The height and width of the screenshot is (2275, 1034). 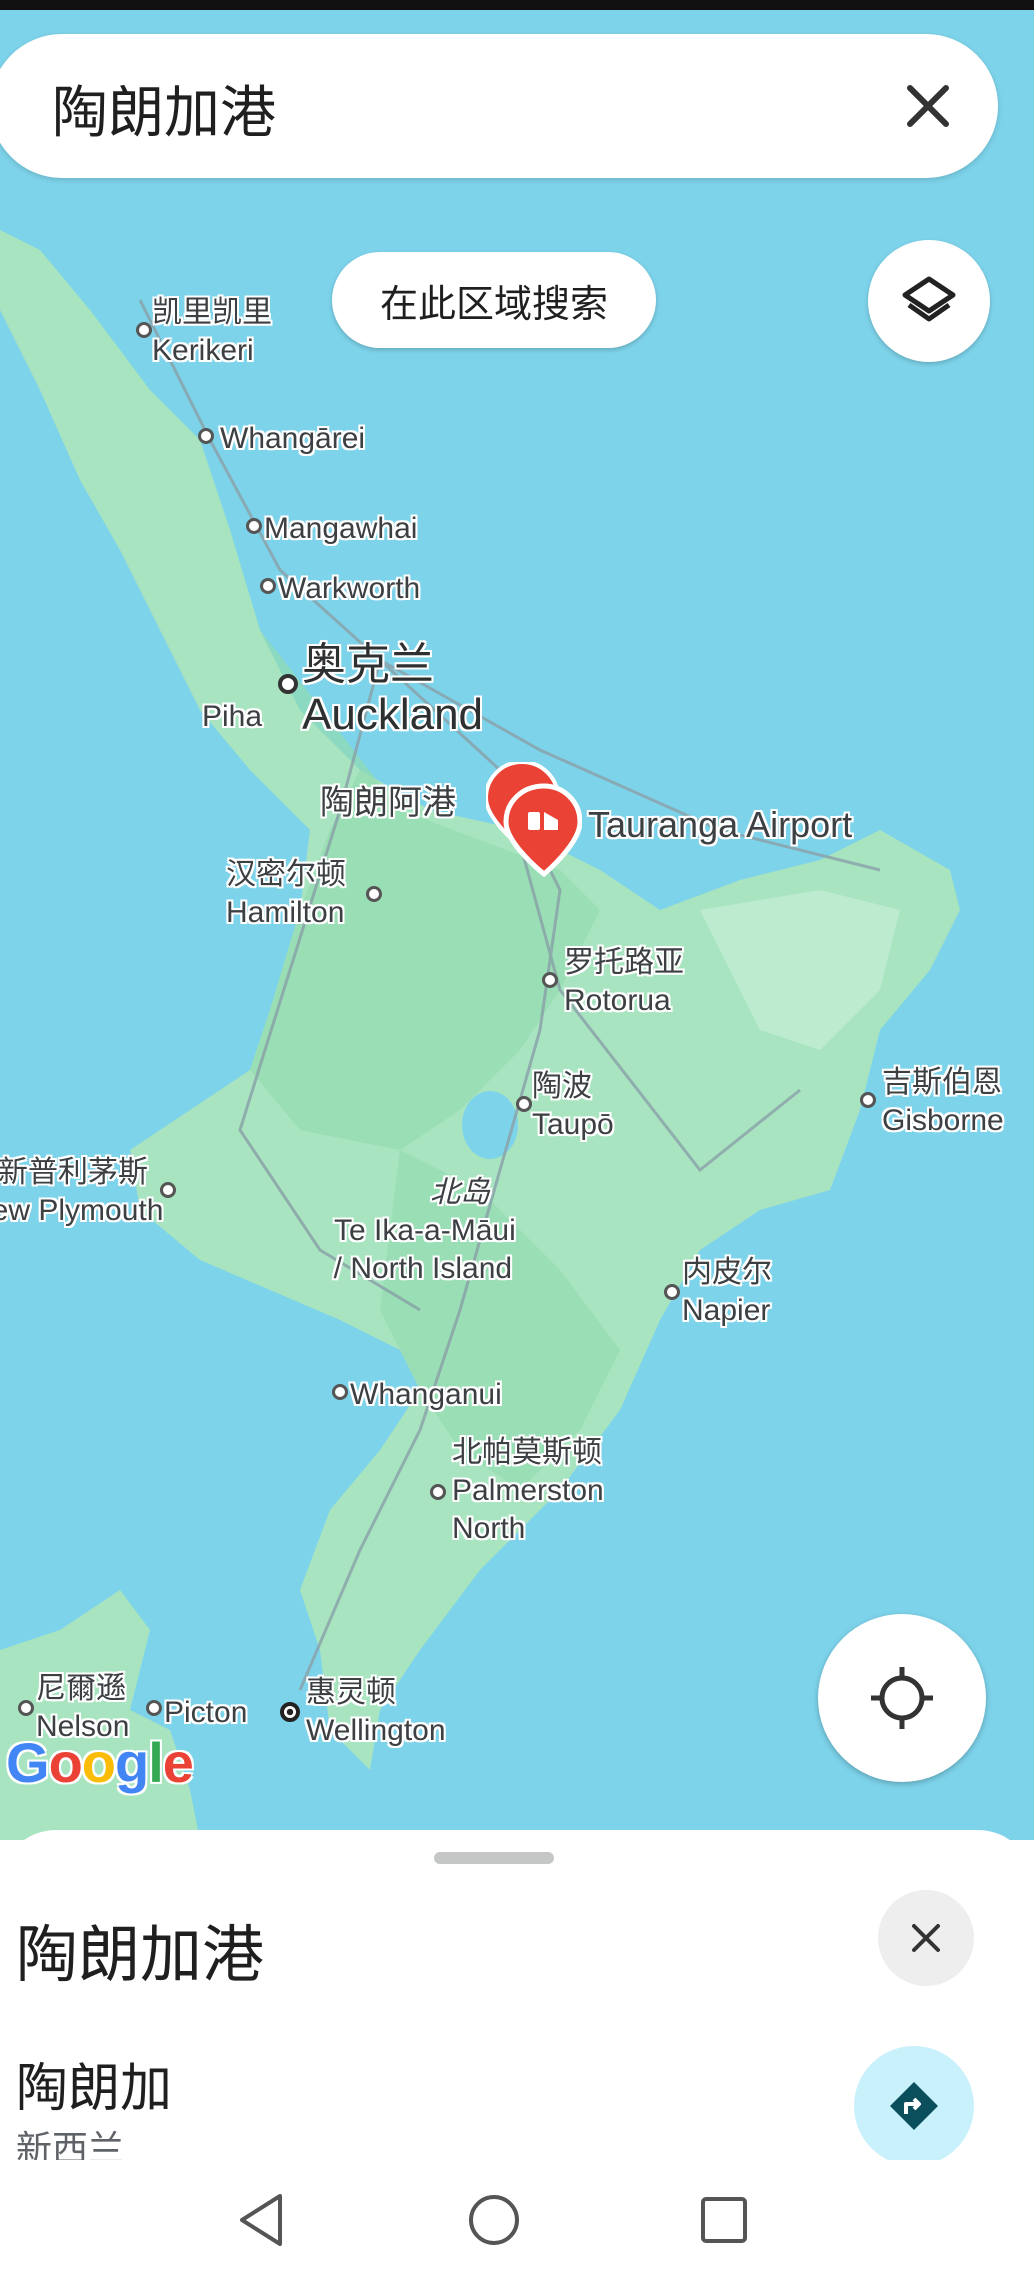 I want to click on recents-square-icon, so click(x=724, y=2220).